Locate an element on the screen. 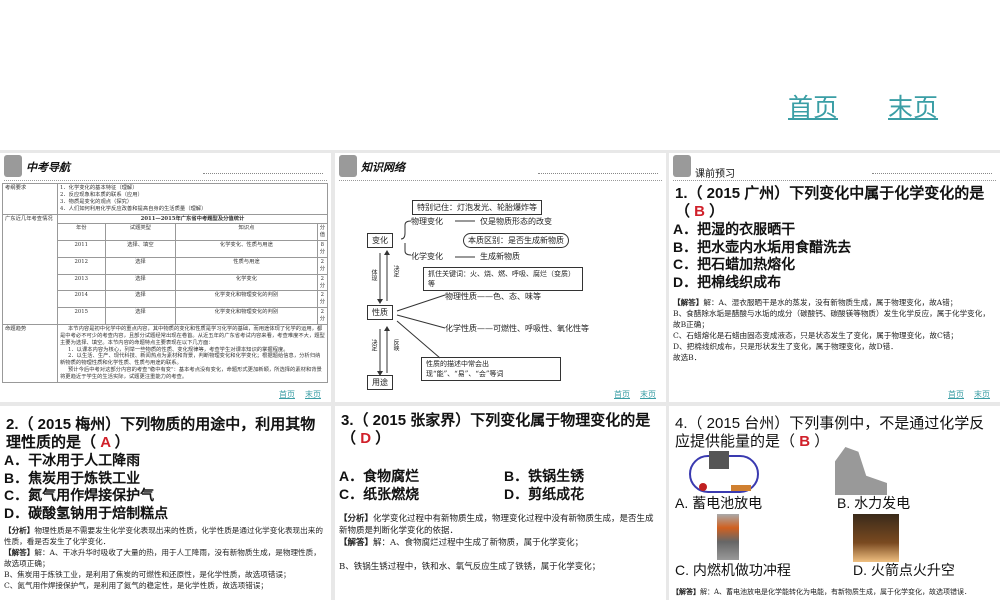 The height and width of the screenshot is (600, 1000). option-b: B．铁锅生锈 is located at coordinates (544, 476).